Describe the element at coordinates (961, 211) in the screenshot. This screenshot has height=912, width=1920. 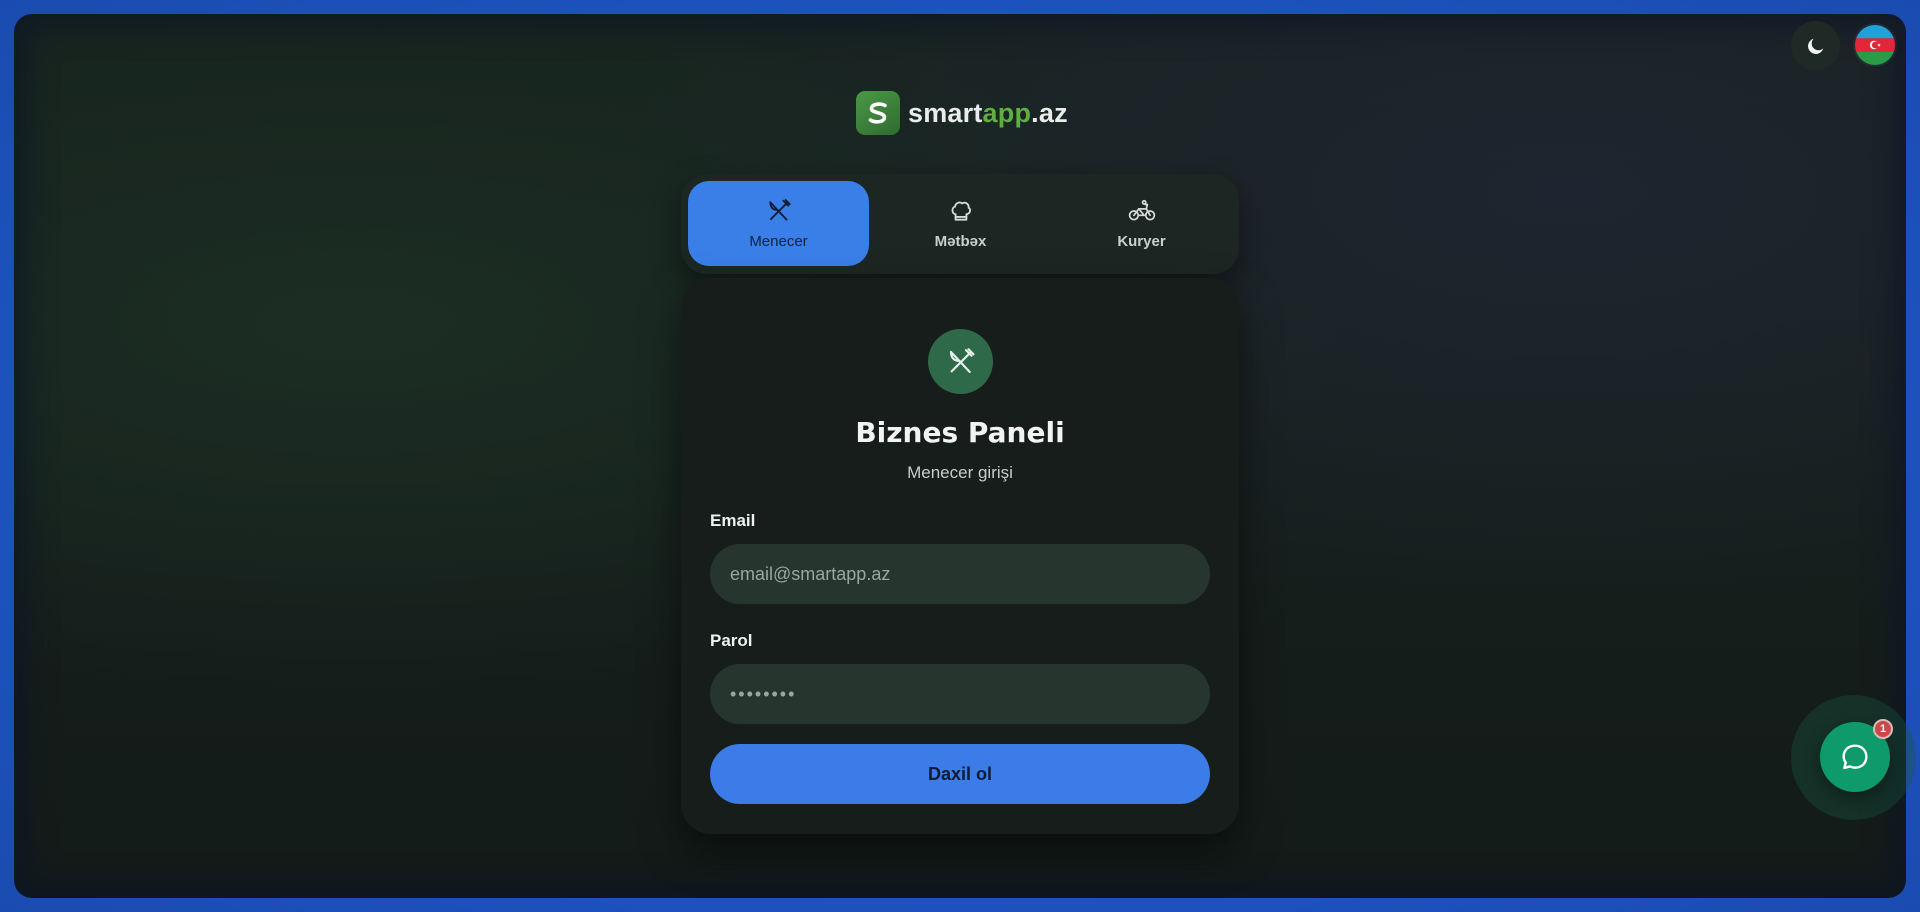
I see `chef-hat-icon` at that location.